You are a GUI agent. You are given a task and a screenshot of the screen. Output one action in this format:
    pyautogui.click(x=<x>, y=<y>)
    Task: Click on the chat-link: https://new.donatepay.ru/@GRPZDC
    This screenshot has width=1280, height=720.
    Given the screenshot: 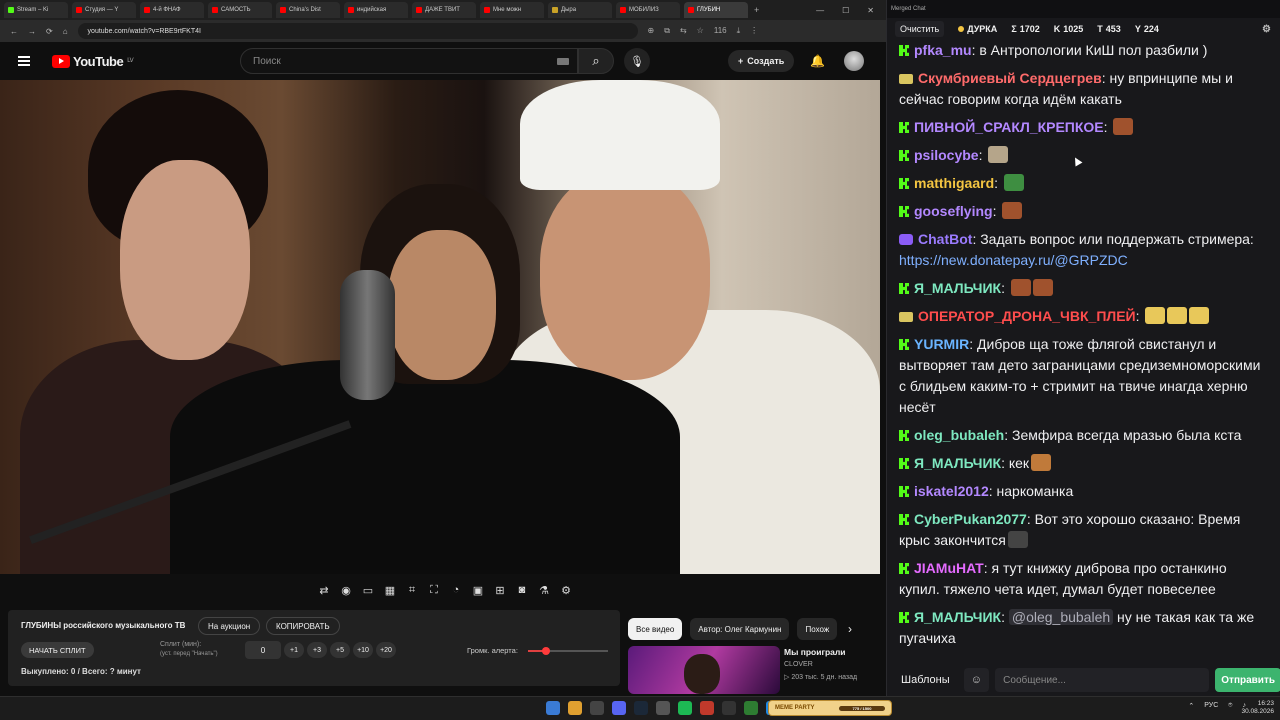 What is the action you would take?
    pyautogui.click(x=1013, y=260)
    